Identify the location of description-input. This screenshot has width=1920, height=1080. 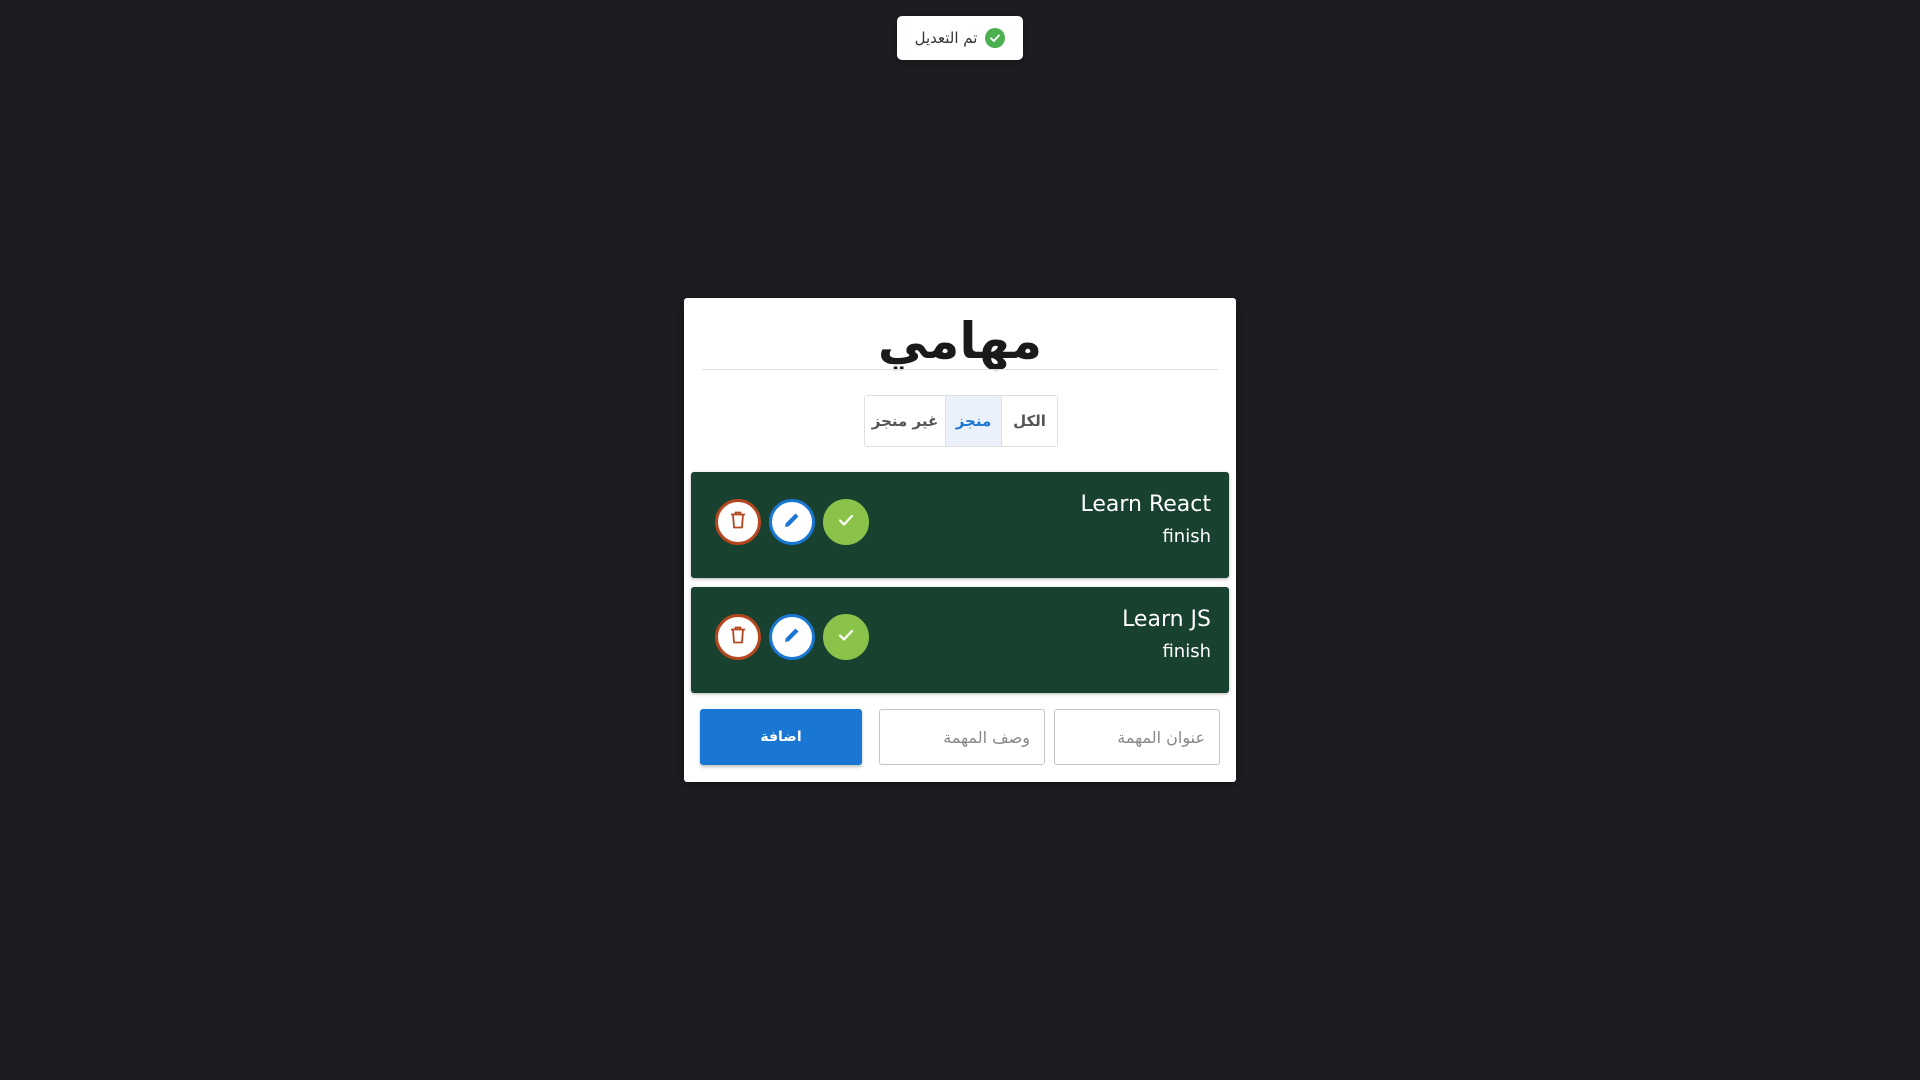
(962, 737).